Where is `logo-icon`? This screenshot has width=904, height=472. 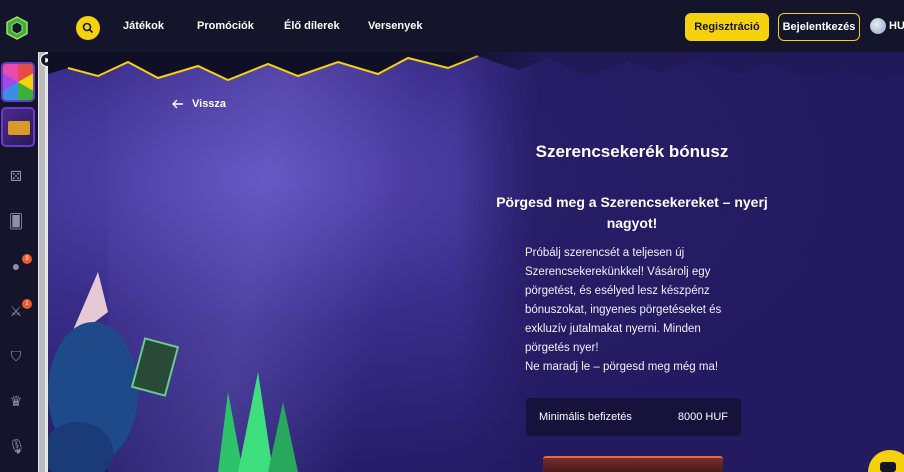
logo-icon is located at coordinates (17, 28).